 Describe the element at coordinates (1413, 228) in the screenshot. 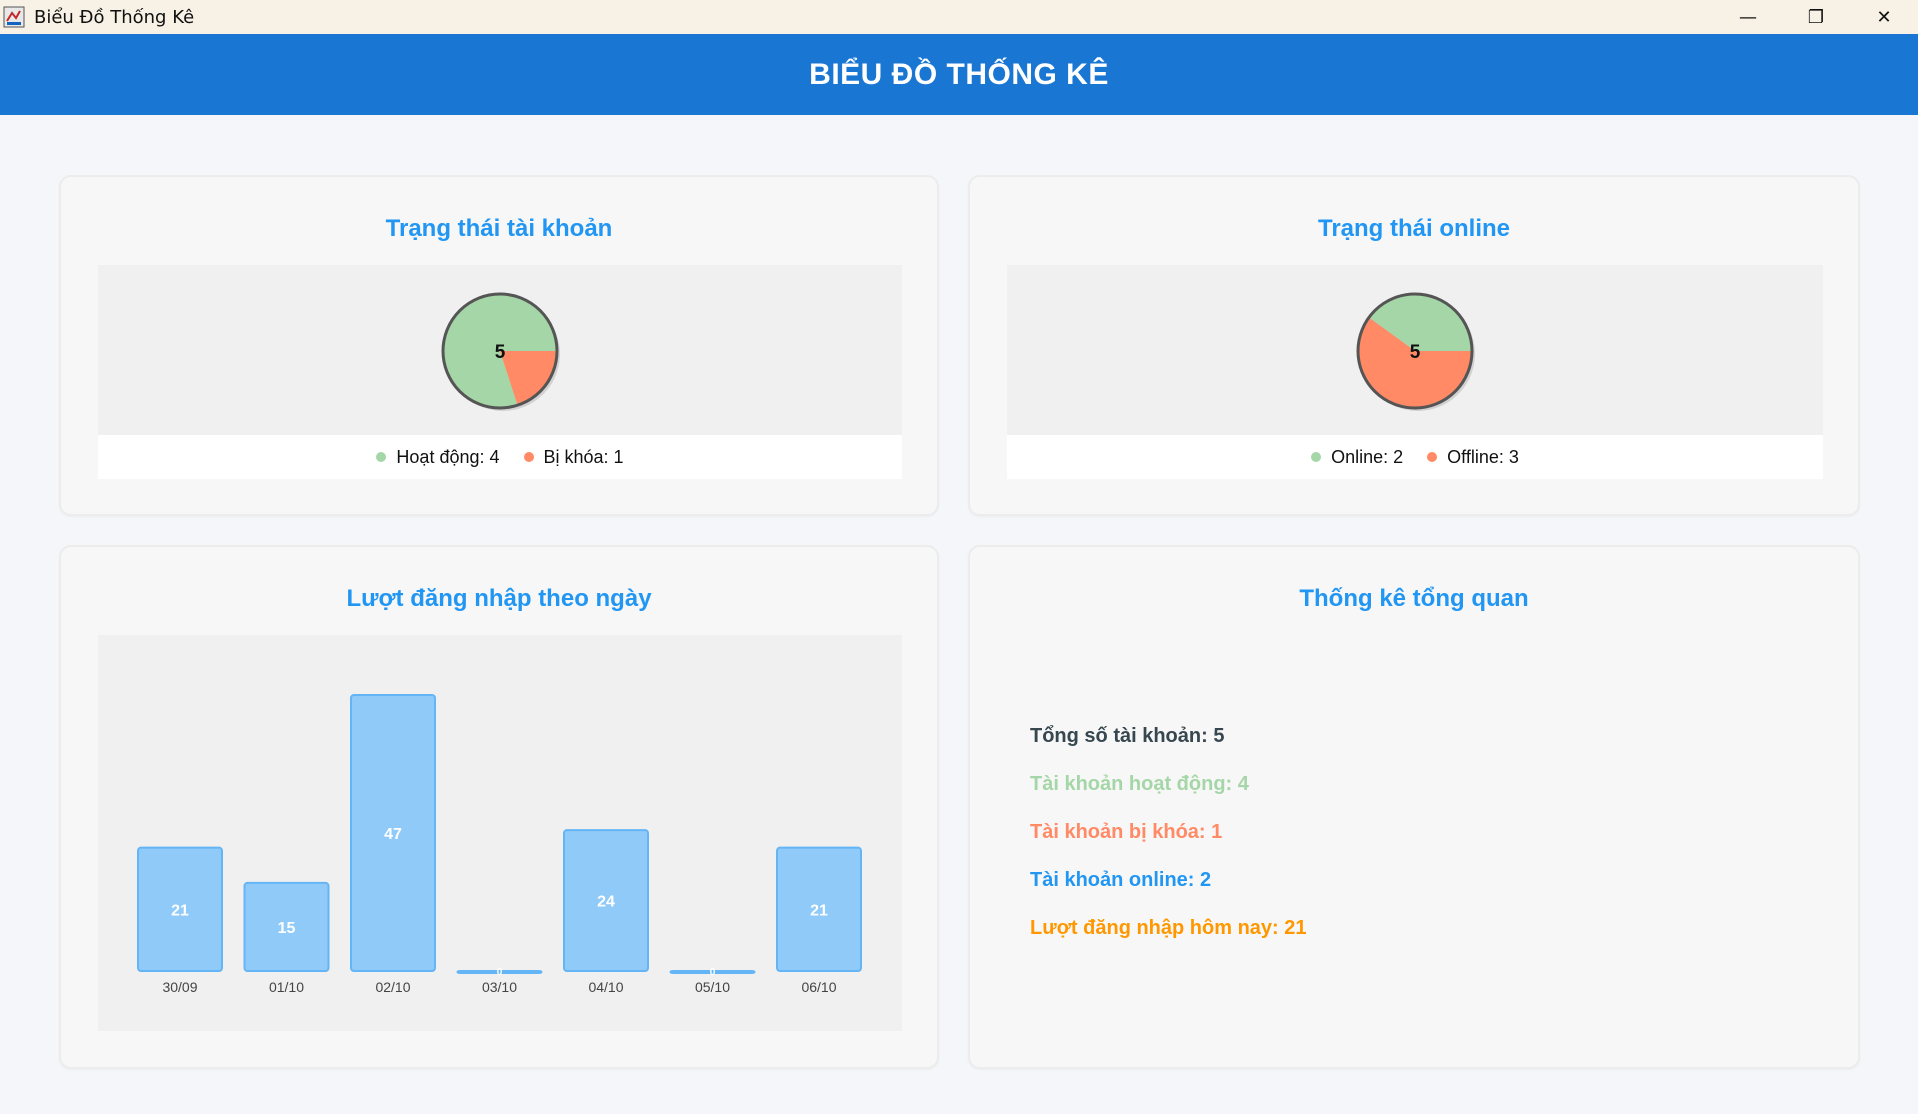

I see `online-status-title: Trạng thái online` at that location.